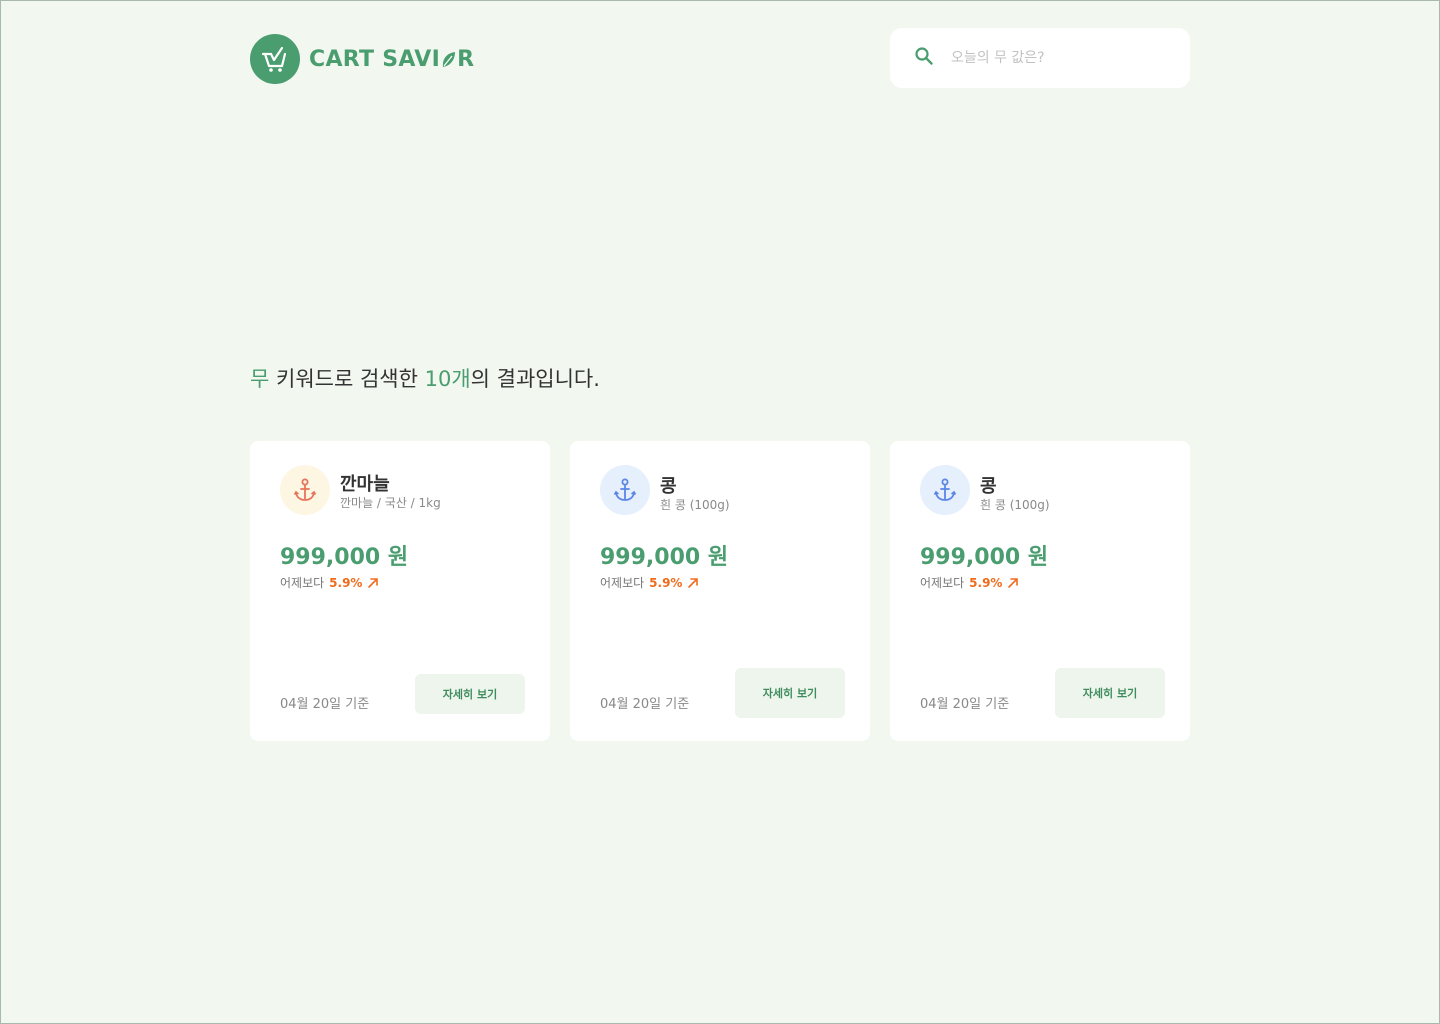  I want to click on card-subtitle: 깐마늘 / 국산 / 1kg, so click(390, 503).